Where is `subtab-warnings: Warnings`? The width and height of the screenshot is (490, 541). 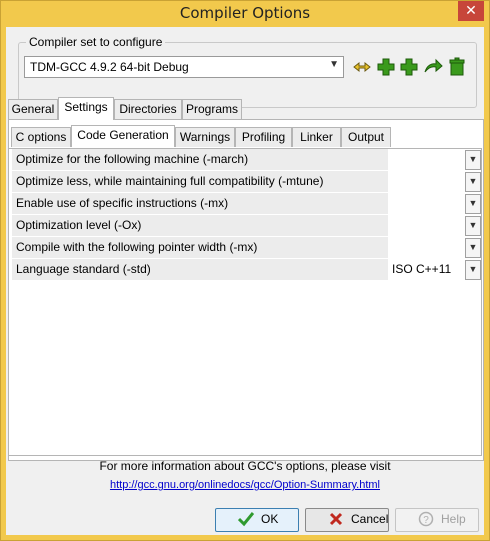 subtab-warnings: Warnings is located at coordinates (205, 137).